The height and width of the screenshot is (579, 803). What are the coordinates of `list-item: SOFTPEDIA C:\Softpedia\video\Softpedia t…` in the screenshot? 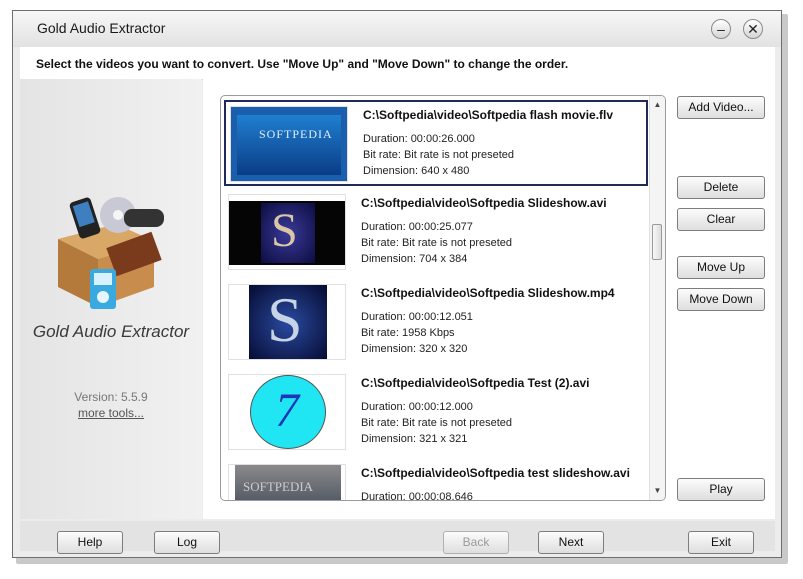 It's located at (436, 480).